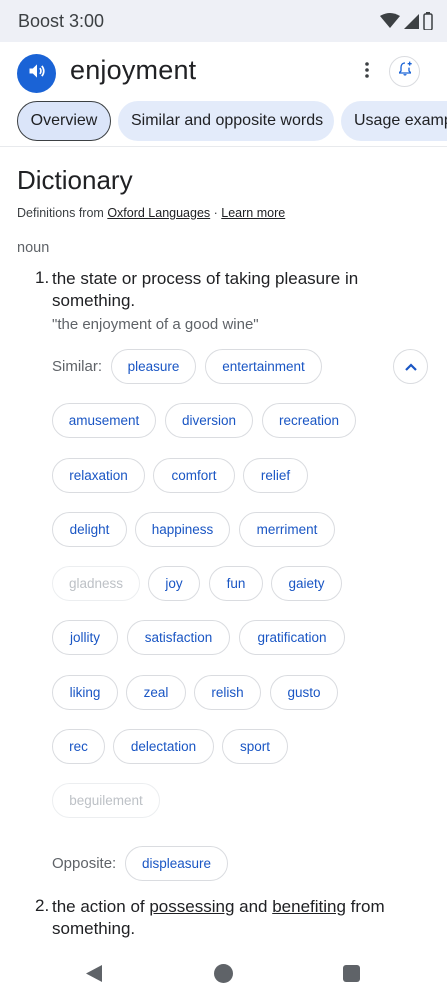 The height and width of the screenshot is (1000, 447). I want to click on system-nav-bar, so click(223, 972).